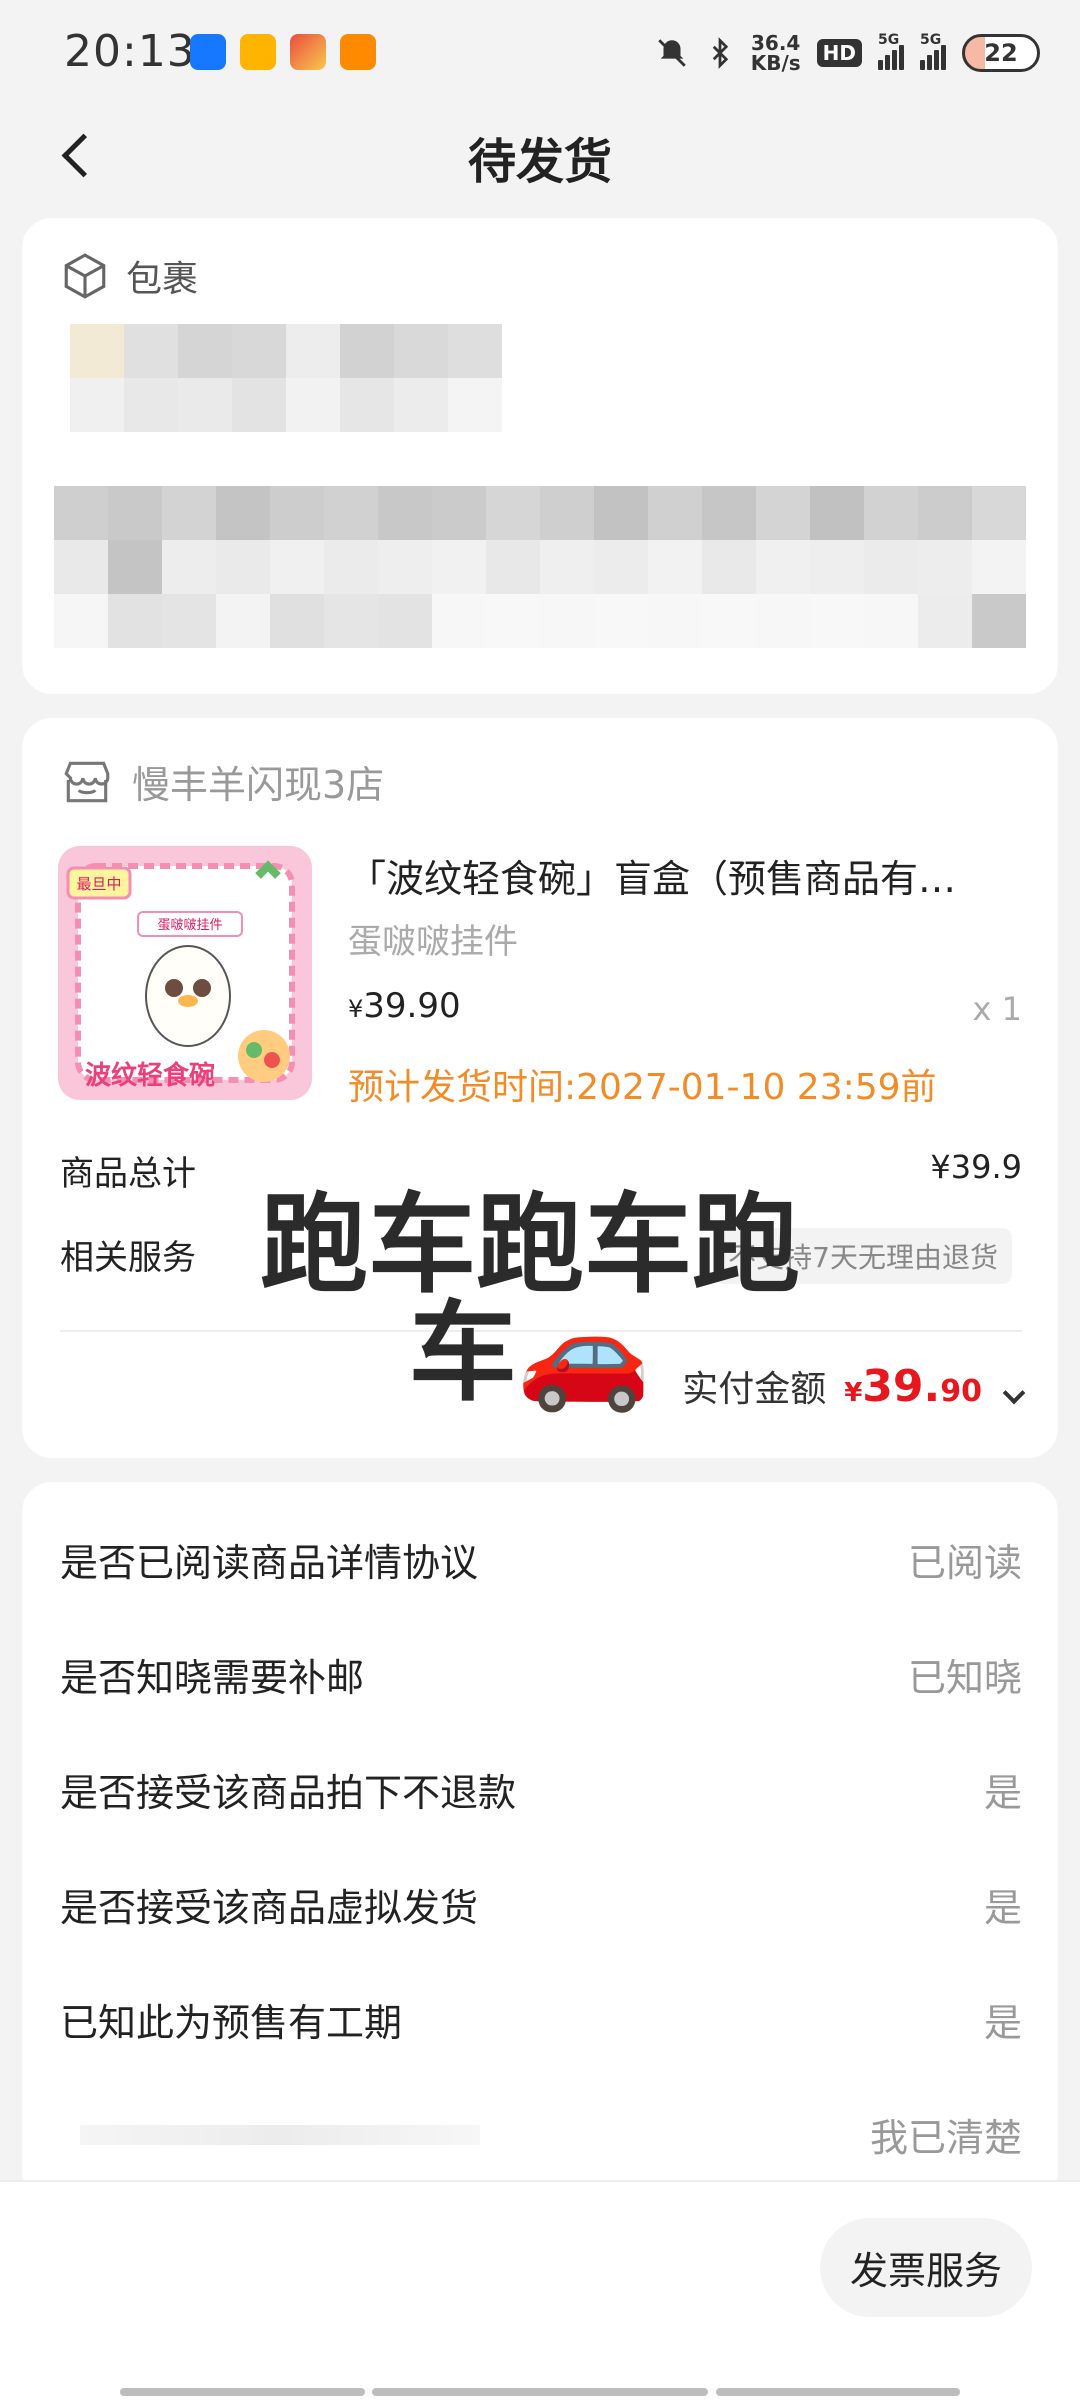 The width and height of the screenshot is (1080, 2400). What do you see at coordinates (185, 973) in the screenshot?
I see `product-image: 最旦中 蛋啵啵挂件 波纹轻食碗` at bounding box center [185, 973].